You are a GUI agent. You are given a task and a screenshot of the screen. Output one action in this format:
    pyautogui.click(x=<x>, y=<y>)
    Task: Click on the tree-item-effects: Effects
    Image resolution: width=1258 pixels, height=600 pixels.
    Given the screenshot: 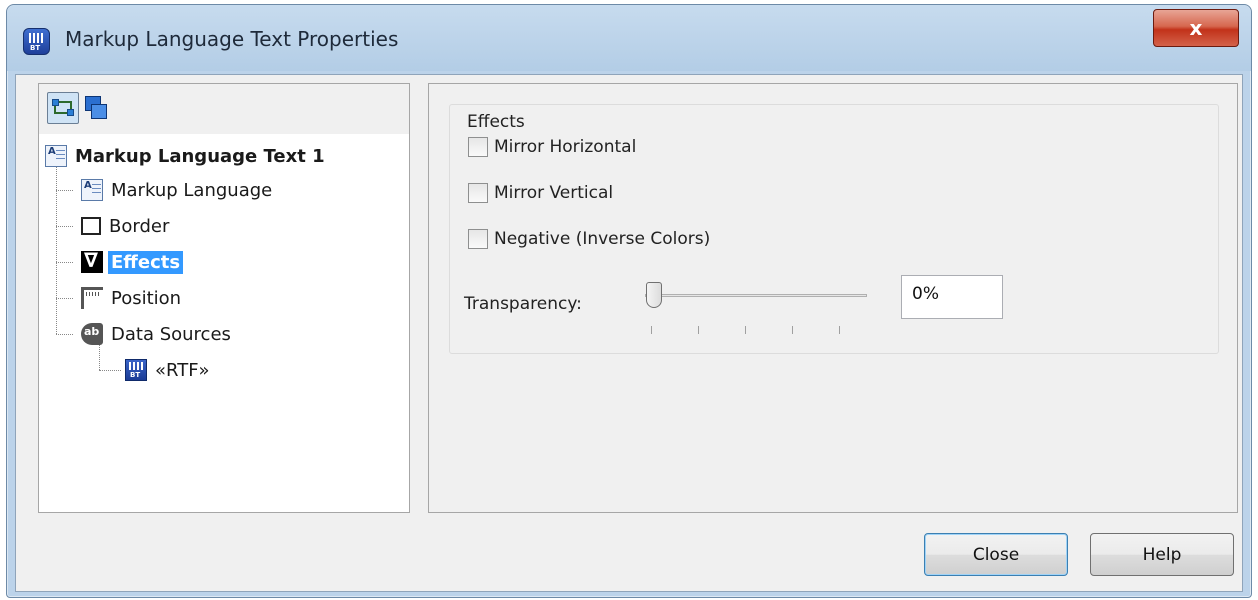 What is the action you would take?
    pyautogui.click(x=132, y=262)
    